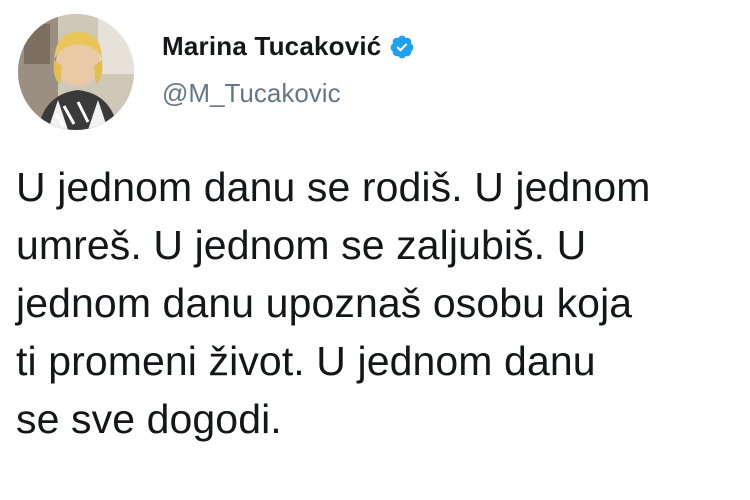  I want to click on tweet-header: Marina Tucaković @M_Tucakovic, so click(216, 72).